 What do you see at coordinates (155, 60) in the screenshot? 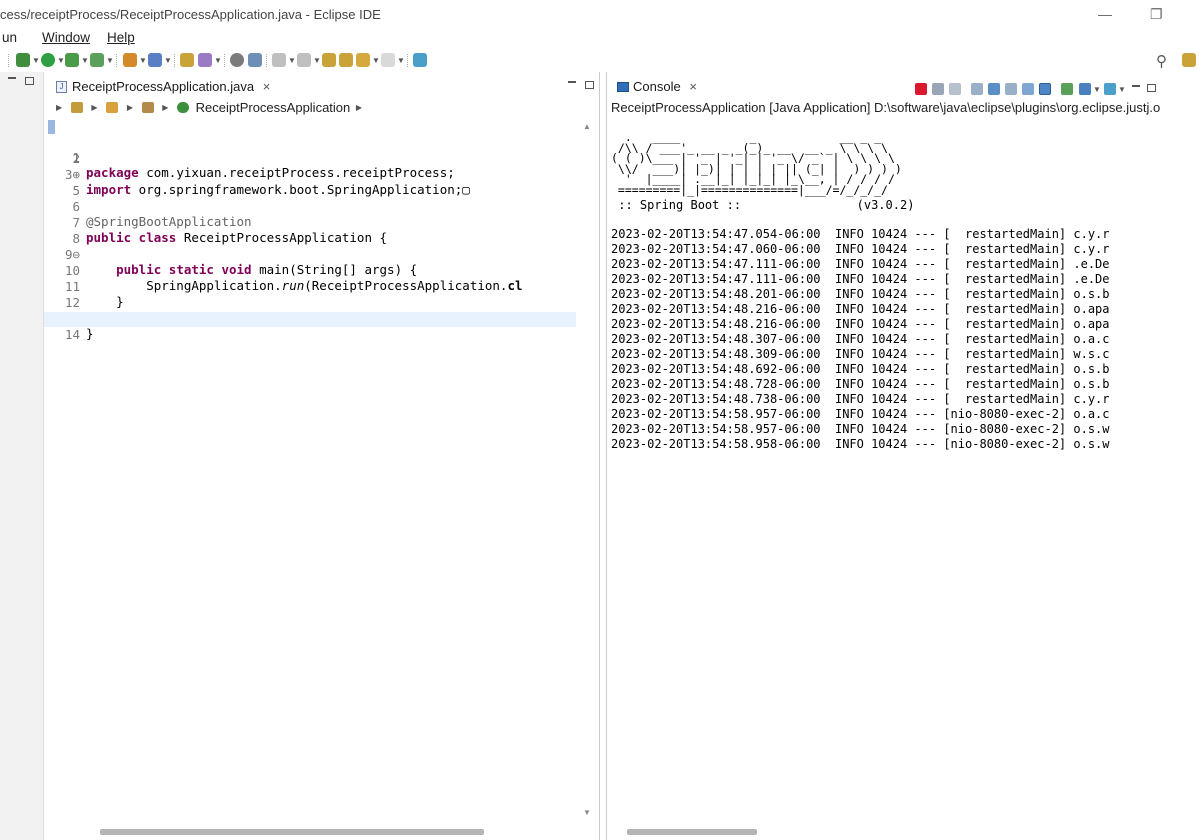
I see `new-class-icon` at bounding box center [155, 60].